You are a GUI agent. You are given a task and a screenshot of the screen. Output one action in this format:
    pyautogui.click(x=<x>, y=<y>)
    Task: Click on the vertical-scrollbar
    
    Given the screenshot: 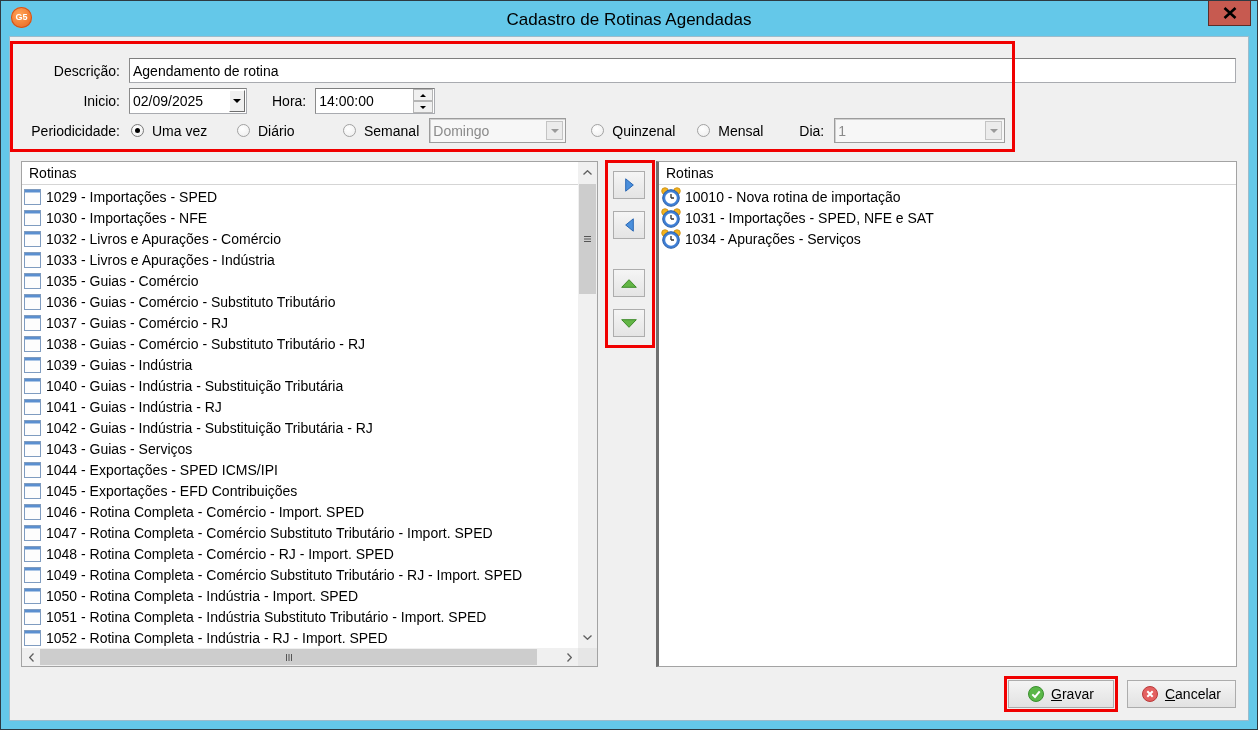 What is the action you would take?
    pyautogui.click(x=587, y=405)
    